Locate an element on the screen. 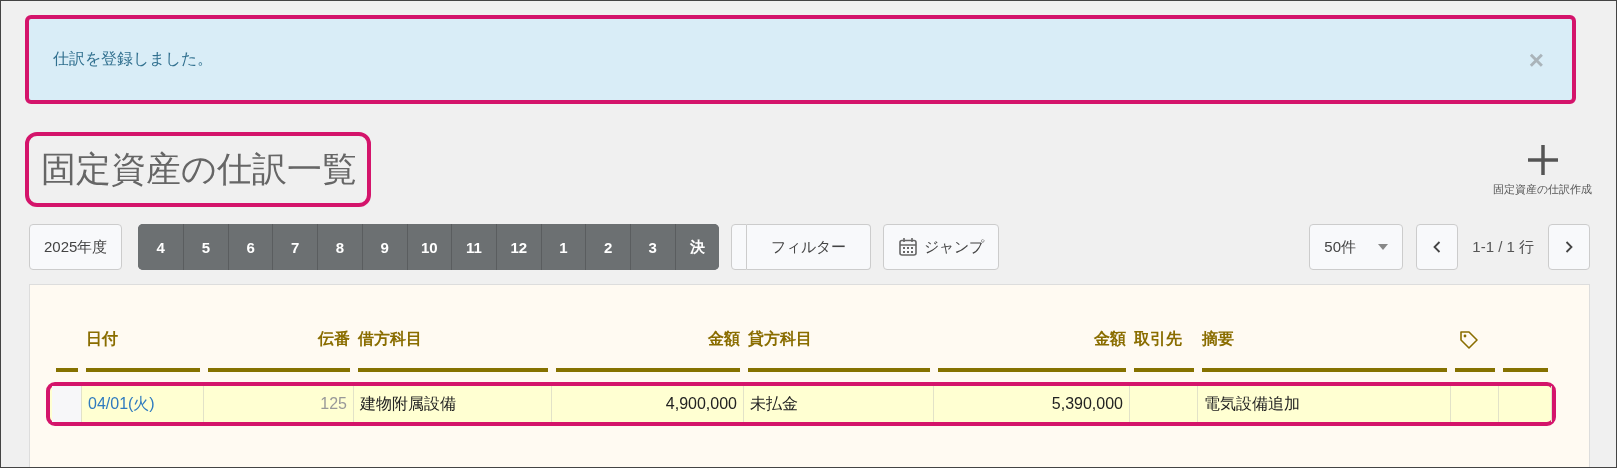 The height and width of the screenshot is (468, 1617). previous-page-button is located at coordinates (1437, 247).